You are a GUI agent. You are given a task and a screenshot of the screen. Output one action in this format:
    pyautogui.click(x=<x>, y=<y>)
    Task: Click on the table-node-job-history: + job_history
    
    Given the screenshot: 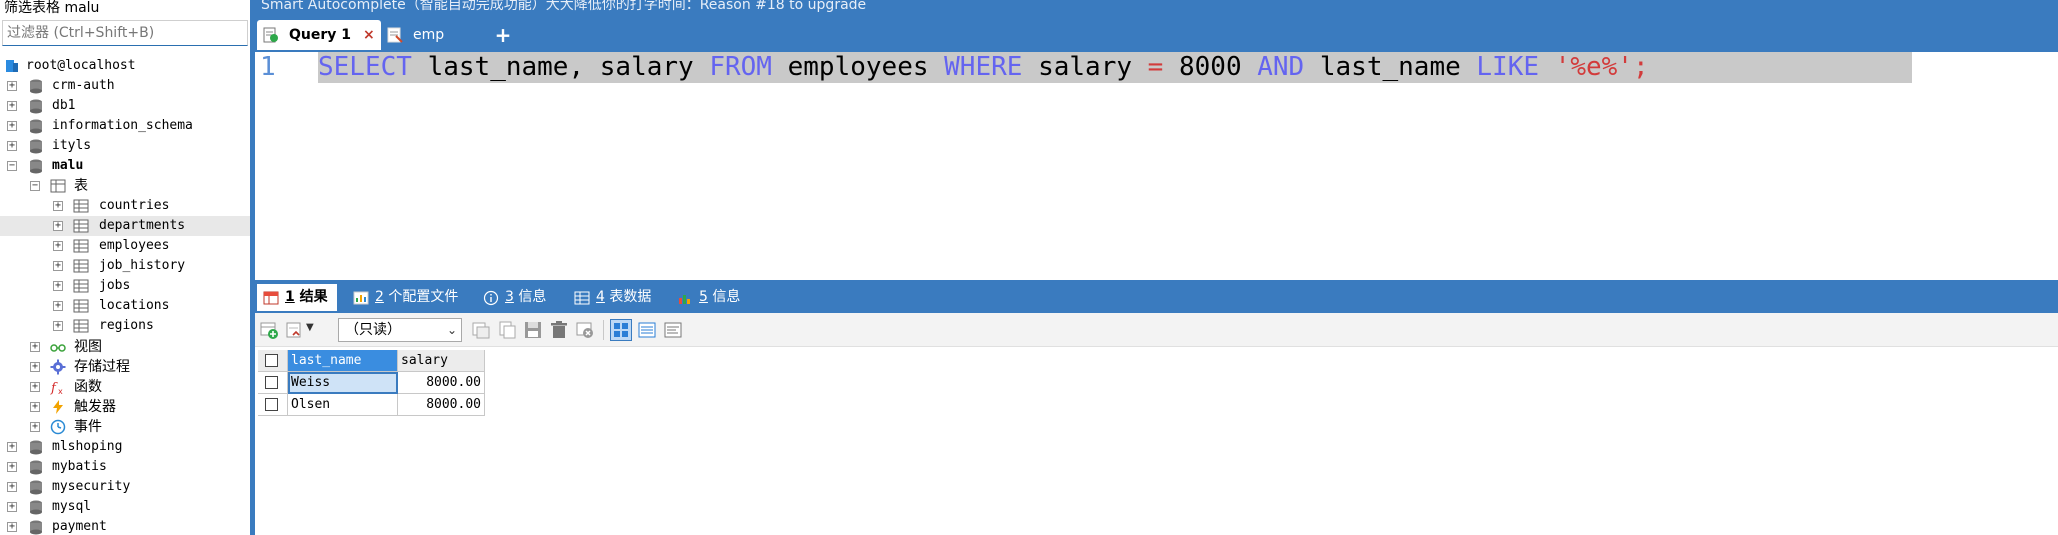 What is the action you would take?
    pyautogui.click(x=125, y=266)
    